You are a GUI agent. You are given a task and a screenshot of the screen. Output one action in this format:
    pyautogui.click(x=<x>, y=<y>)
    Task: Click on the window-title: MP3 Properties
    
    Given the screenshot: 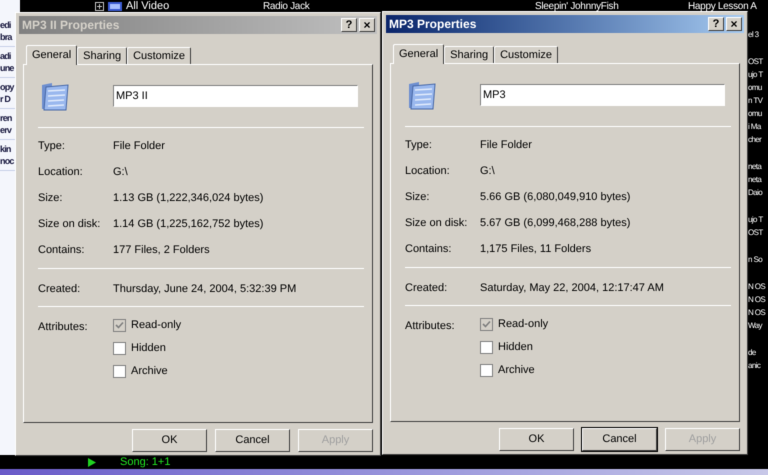 What is the action you would take?
    pyautogui.click(x=432, y=24)
    